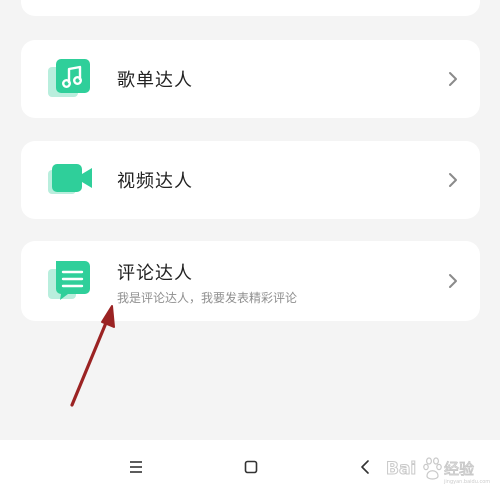 The width and height of the screenshot is (500, 500). Describe the element at coordinates (251, 467) in the screenshot. I see `home-square-icon` at that location.